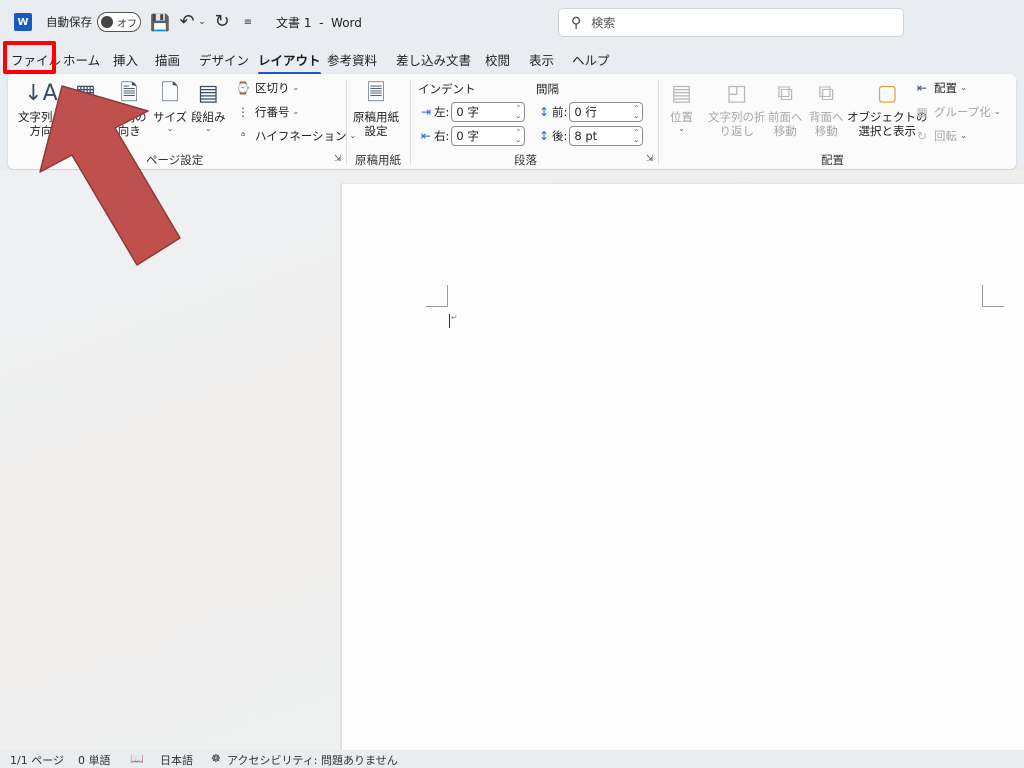 The image size is (1024, 768). What do you see at coordinates (94, 760) in the screenshot?
I see `word-count: 0 単語` at bounding box center [94, 760].